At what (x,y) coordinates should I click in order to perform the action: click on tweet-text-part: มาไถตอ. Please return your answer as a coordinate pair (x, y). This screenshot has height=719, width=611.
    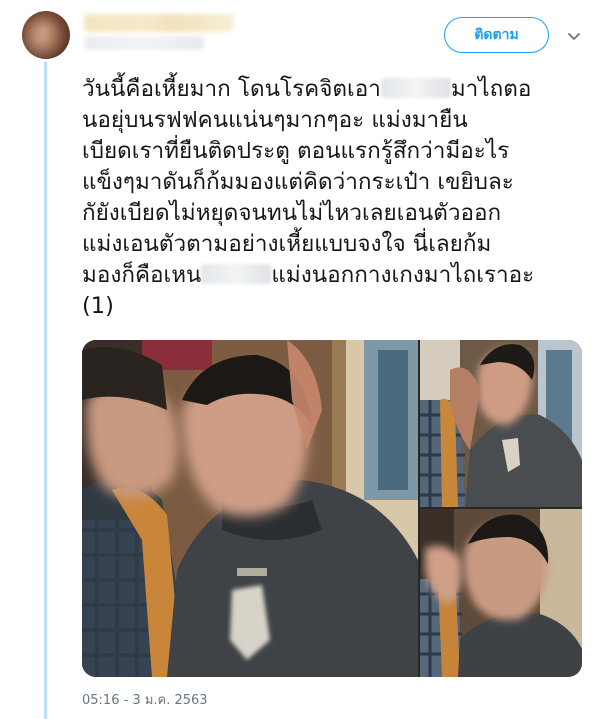
    Looking at the image, I should click on (491, 89).